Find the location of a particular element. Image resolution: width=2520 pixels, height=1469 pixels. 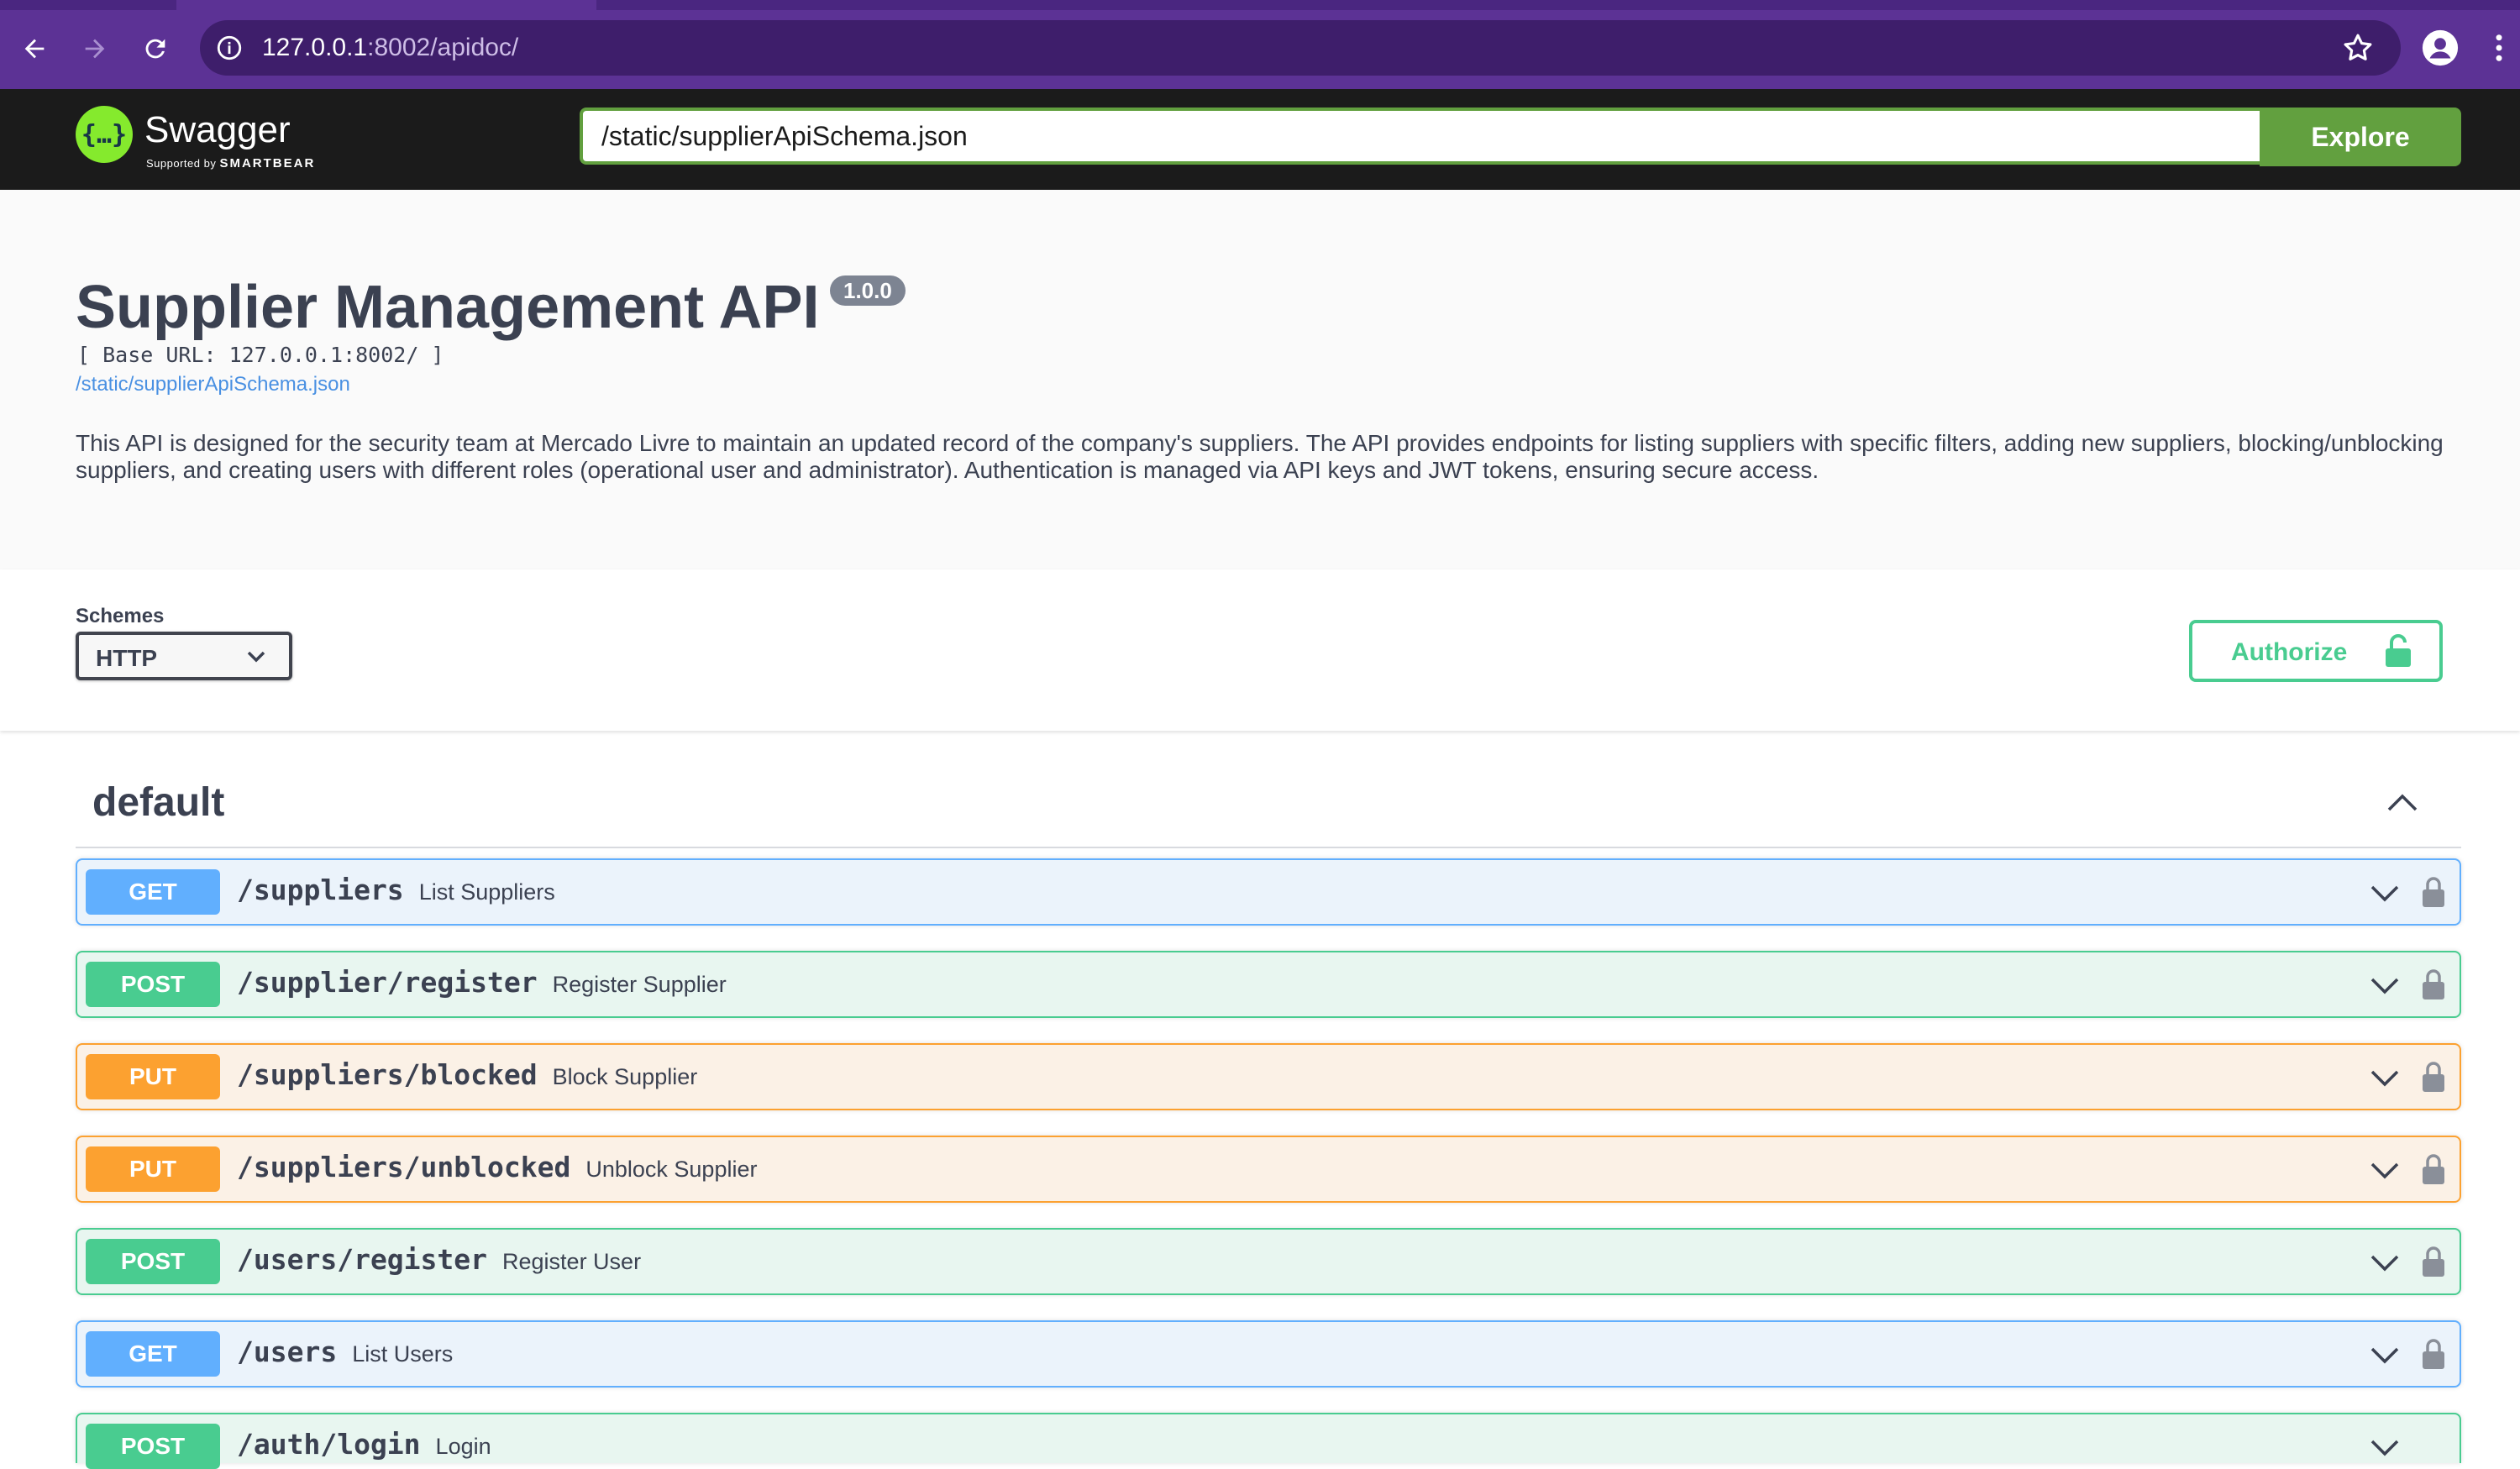

operation-put-suppliers-blocked: PUT /suppliers/blocked Block Supplier is located at coordinates (1268, 1076).